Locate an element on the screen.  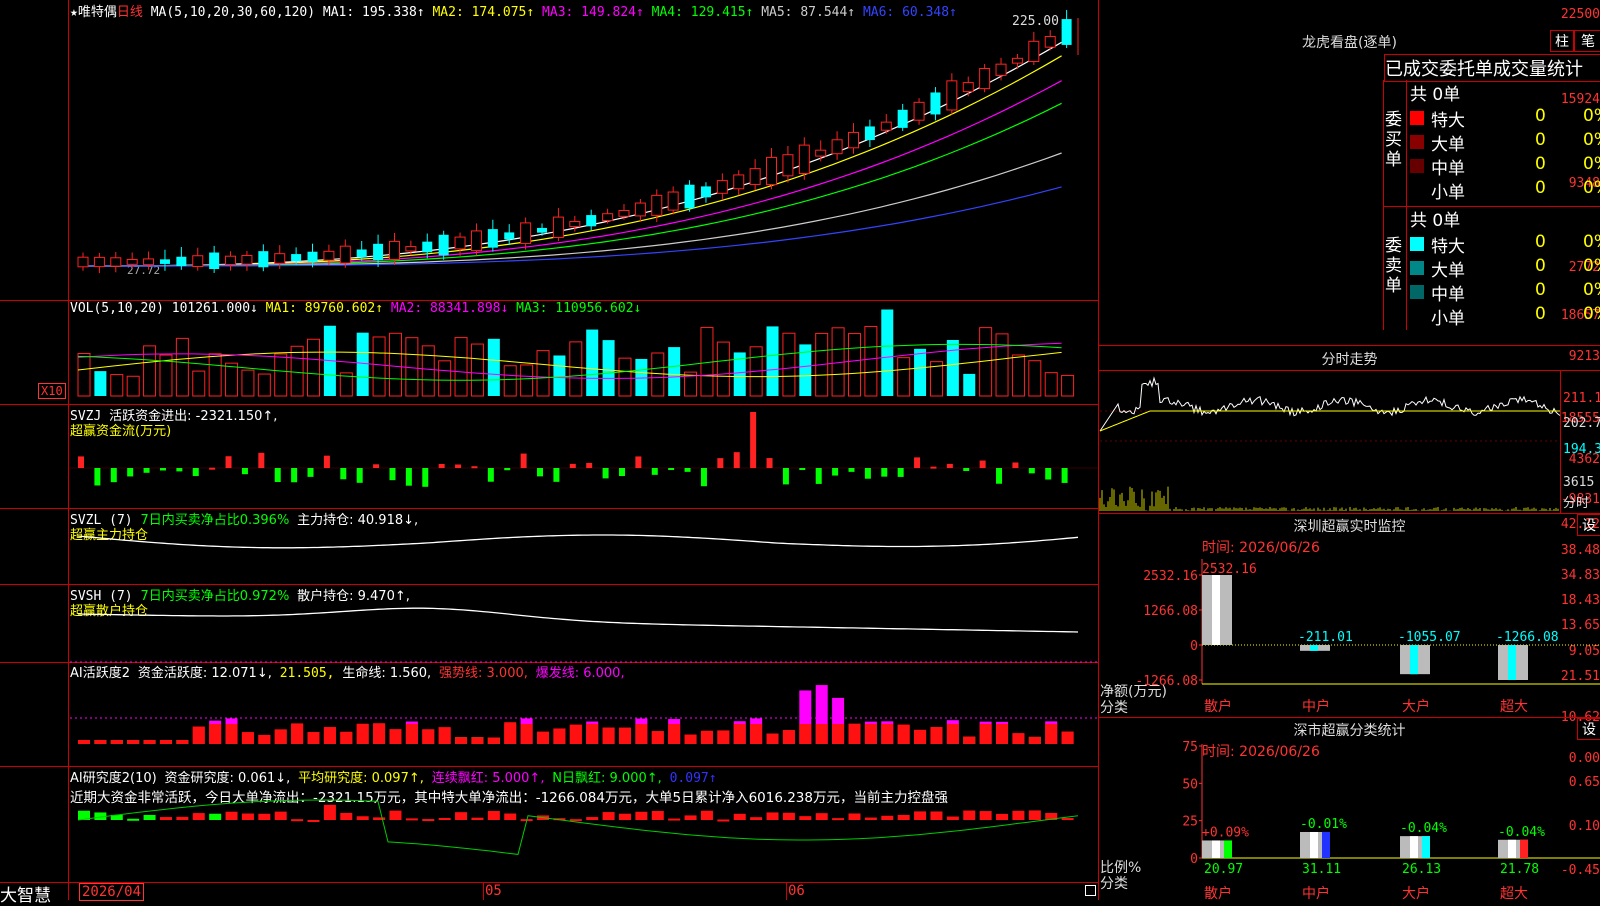
sz-class-delta-label: -0.04% is located at coordinates (1423, 828).